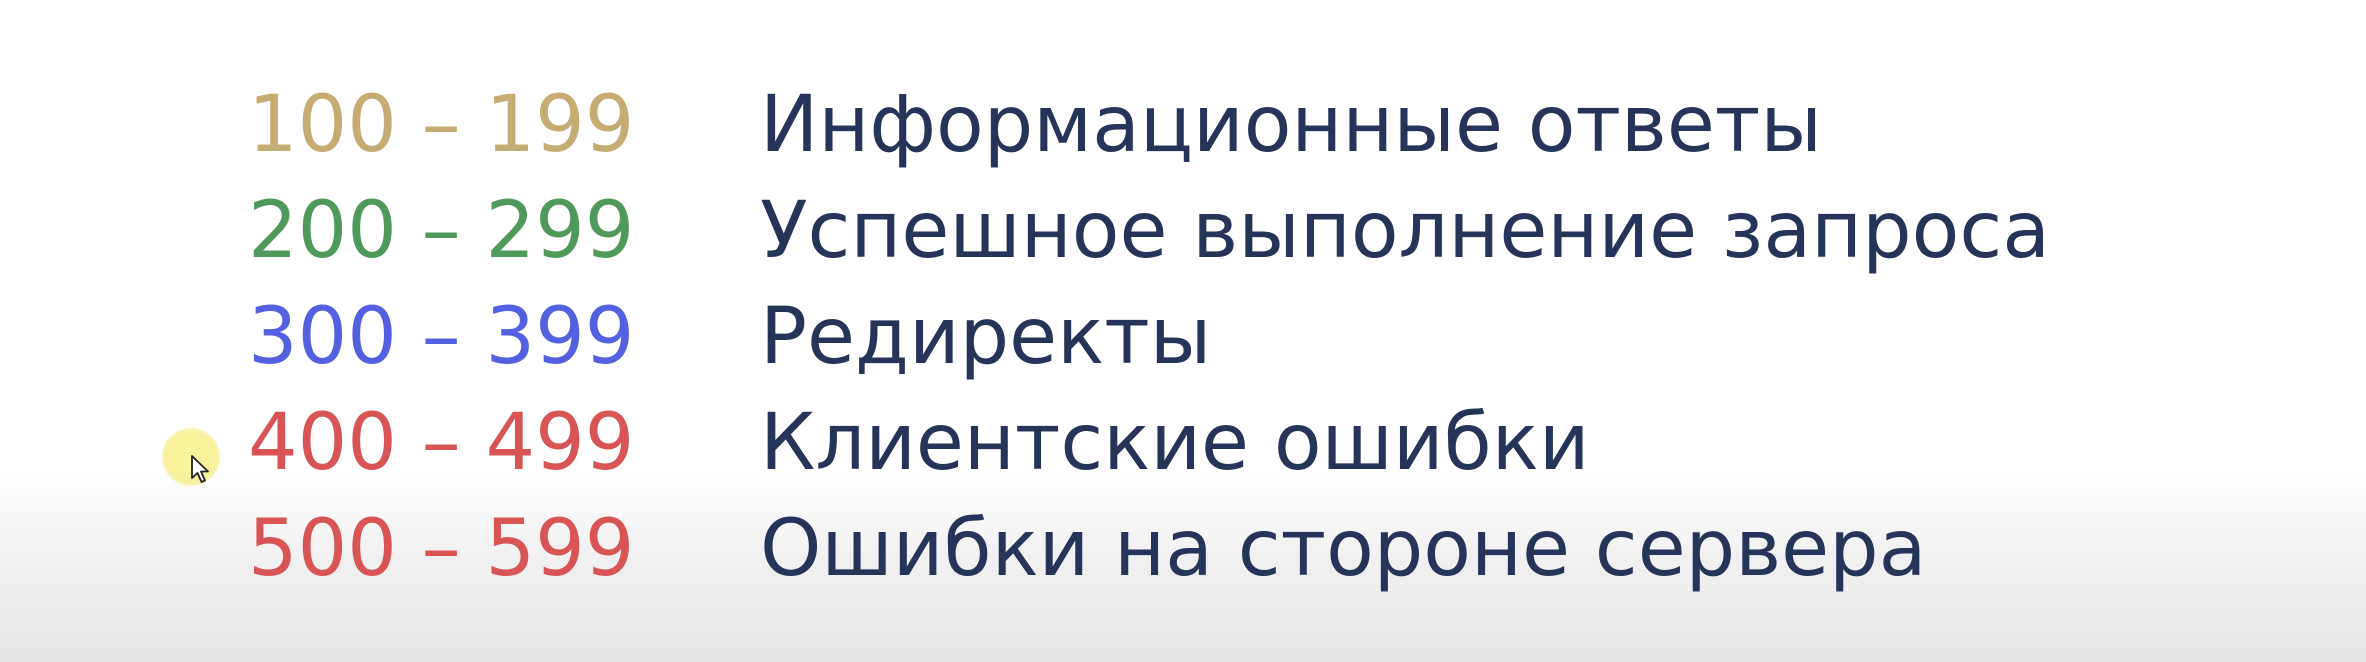  Describe the element at coordinates (441, 231) in the screenshot. I see `status-range-2xx: 200 – 299` at that location.